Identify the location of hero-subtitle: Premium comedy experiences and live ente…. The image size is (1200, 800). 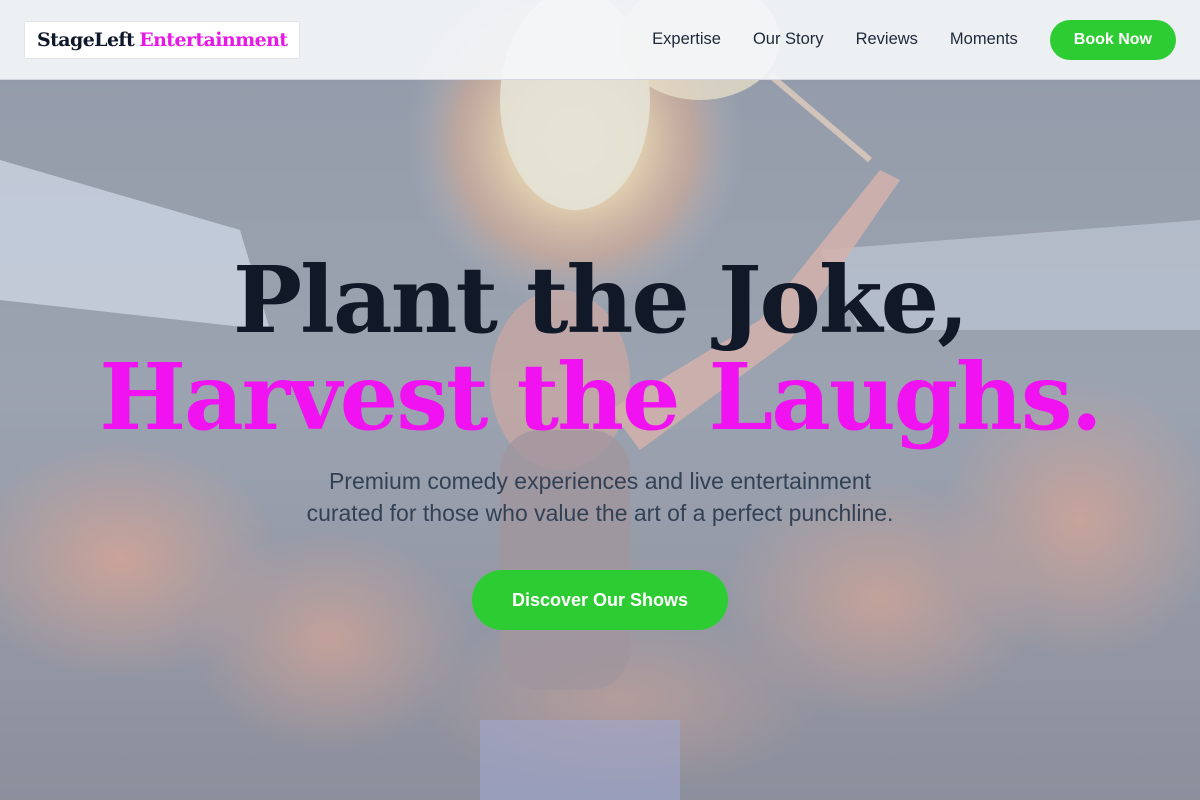
(600, 497).